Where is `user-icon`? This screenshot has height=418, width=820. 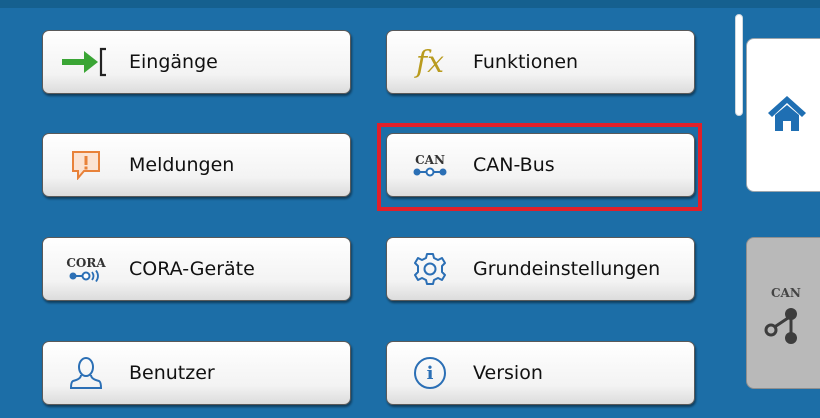
user-icon is located at coordinates (86, 373).